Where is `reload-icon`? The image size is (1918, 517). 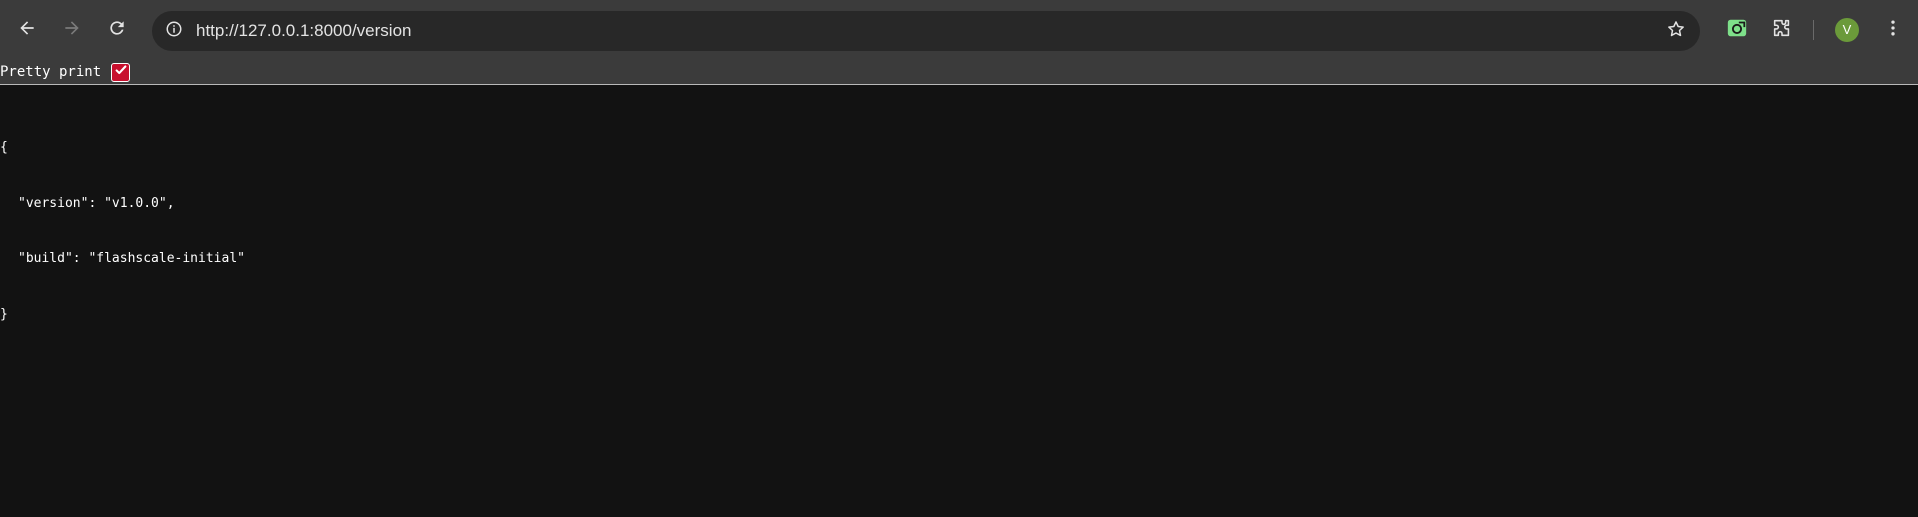 reload-icon is located at coordinates (117, 30).